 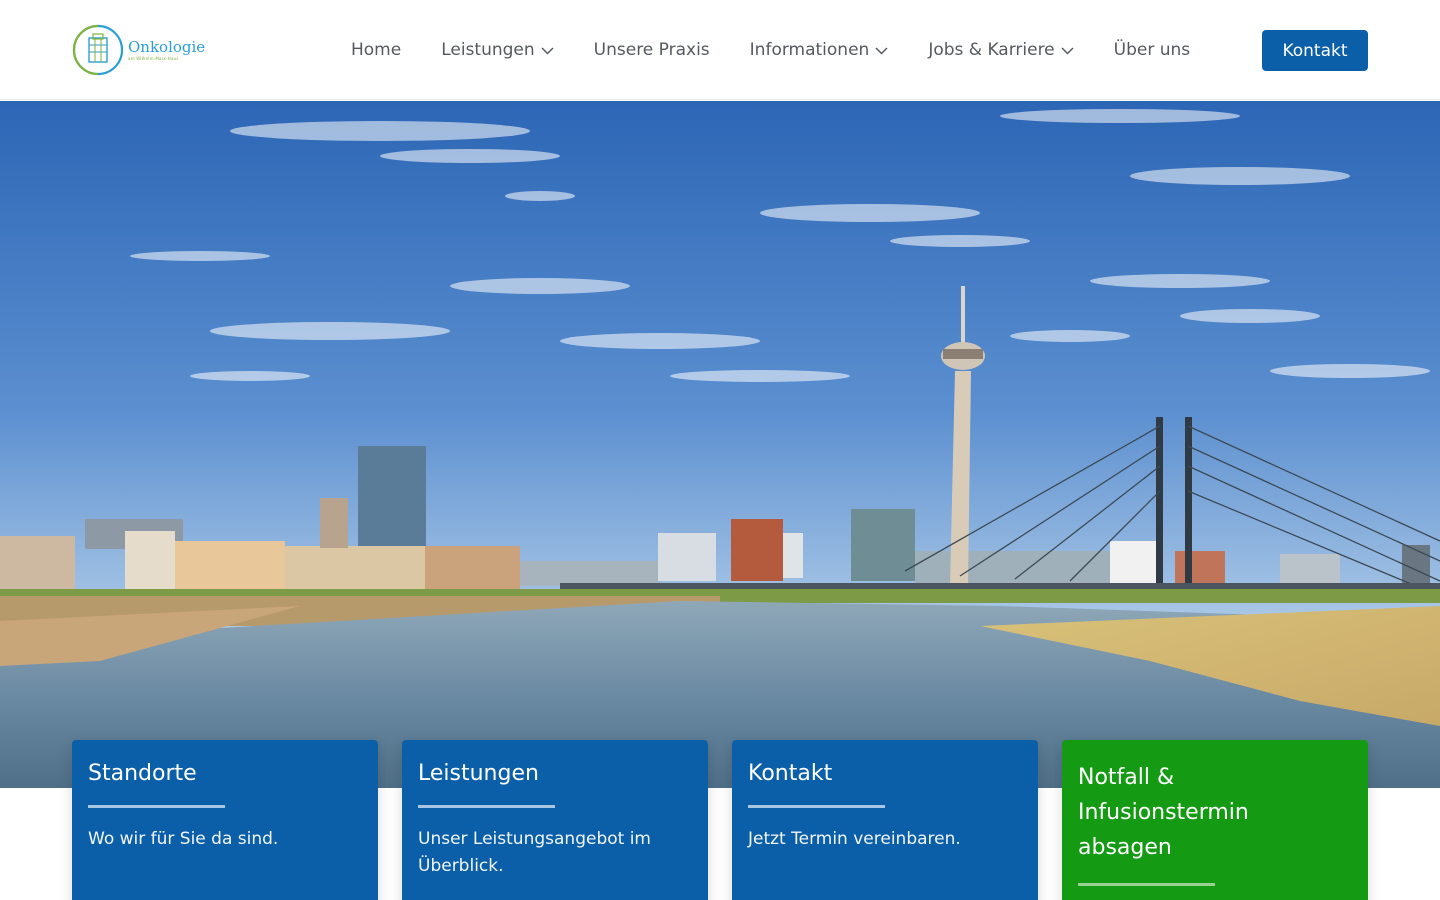 What do you see at coordinates (183, 839) in the screenshot?
I see `card-text: Wo wir für Sie da sind.` at bounding box center [183, 839].